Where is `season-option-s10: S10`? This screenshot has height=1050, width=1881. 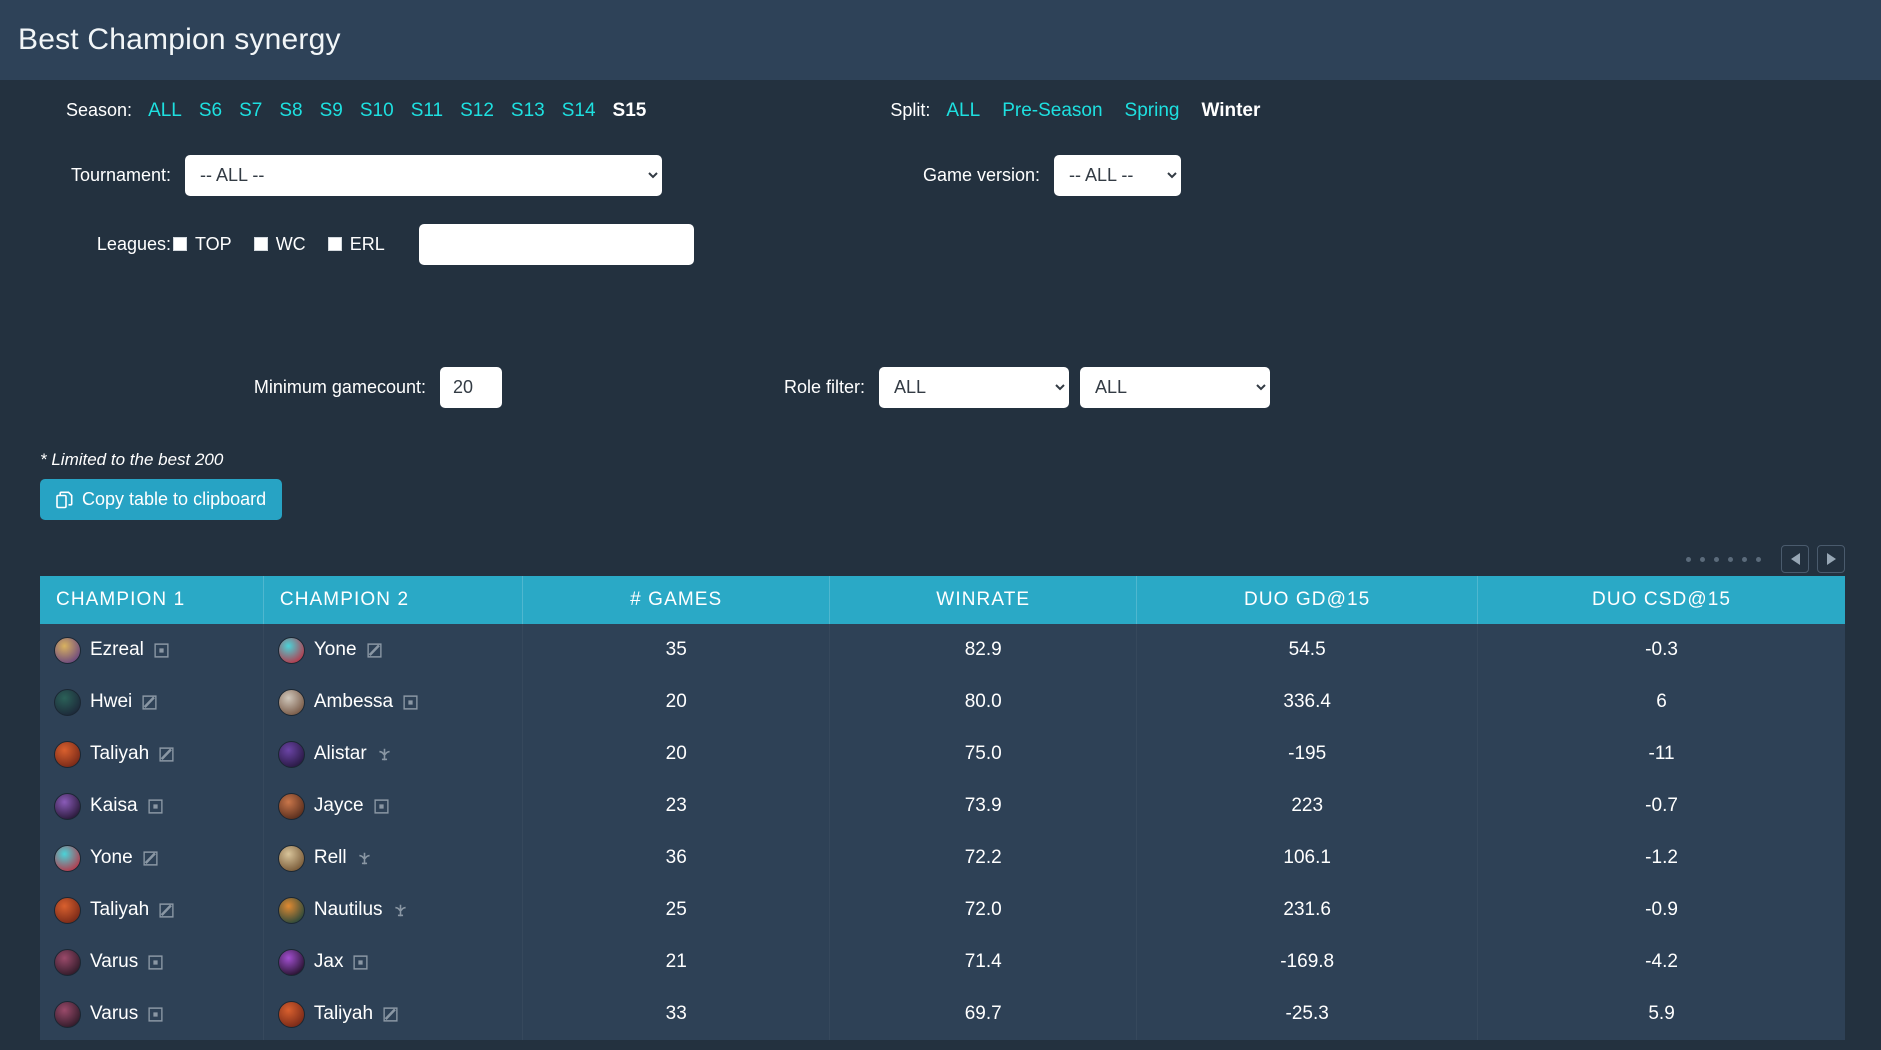 season-option-s10: S10 is located at coordinates (377, 110).